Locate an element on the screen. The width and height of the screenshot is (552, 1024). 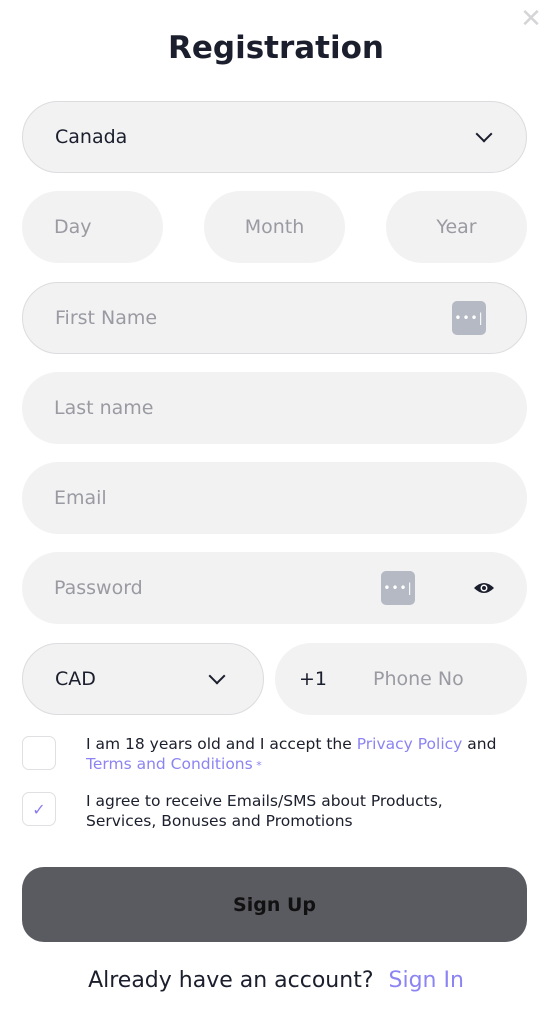
month-placeholder: Month is located at coordinates (274, 227).